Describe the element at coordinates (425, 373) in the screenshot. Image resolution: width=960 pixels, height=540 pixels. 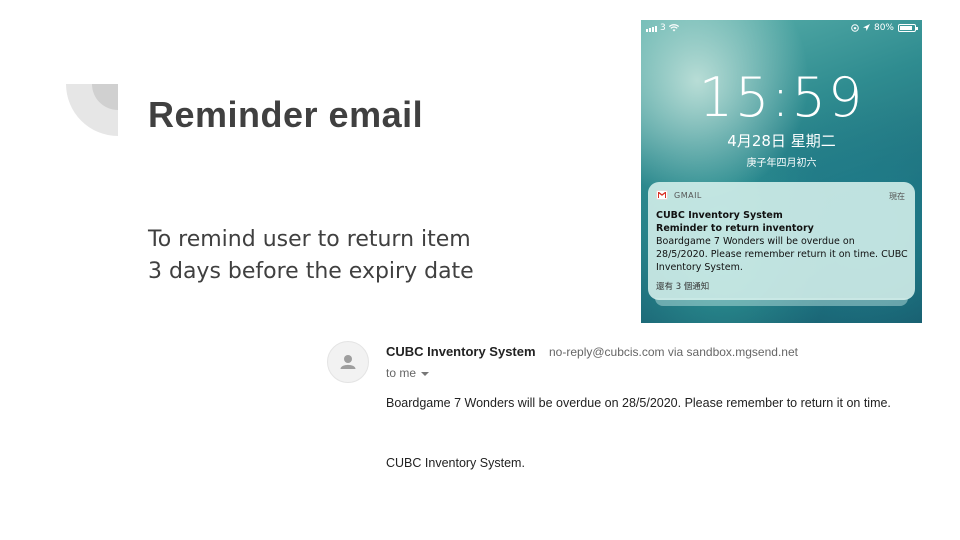
I see `caret-down-icon` at that location.